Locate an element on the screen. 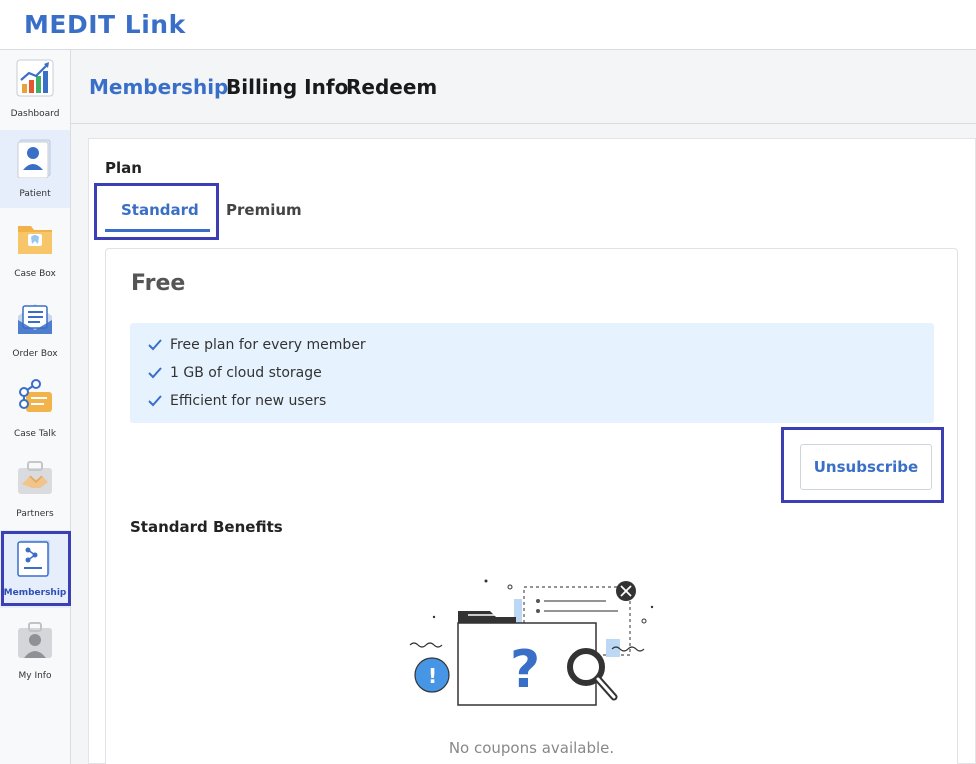  tab-redeem: Redeem is located at coordinates (391, 87).